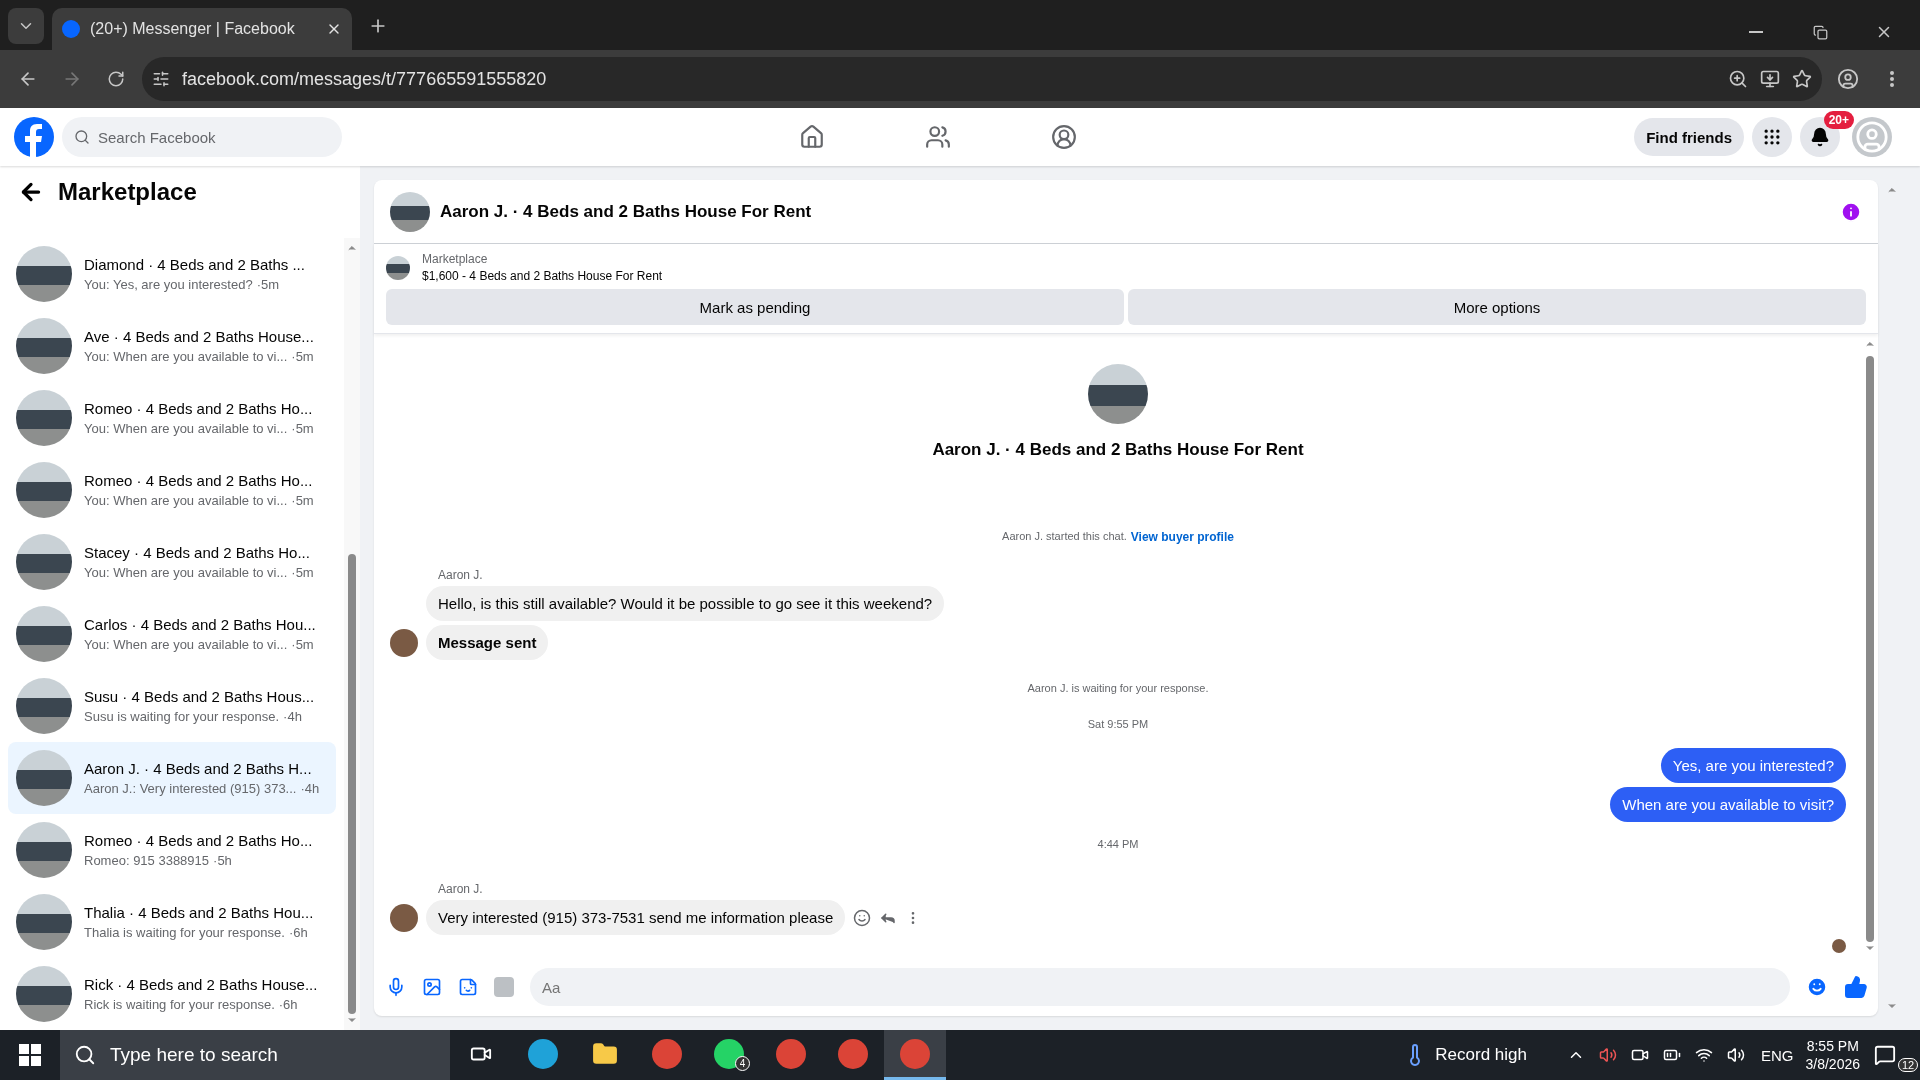 The height and width of the screenshot is (1080, 1920). What do you see at coordinates (685, 603) in the screenshot?
I see `message-bubble: Hello, is this still available? Would it be possible to go see it this weekend?` at bounding box center [685, 603].